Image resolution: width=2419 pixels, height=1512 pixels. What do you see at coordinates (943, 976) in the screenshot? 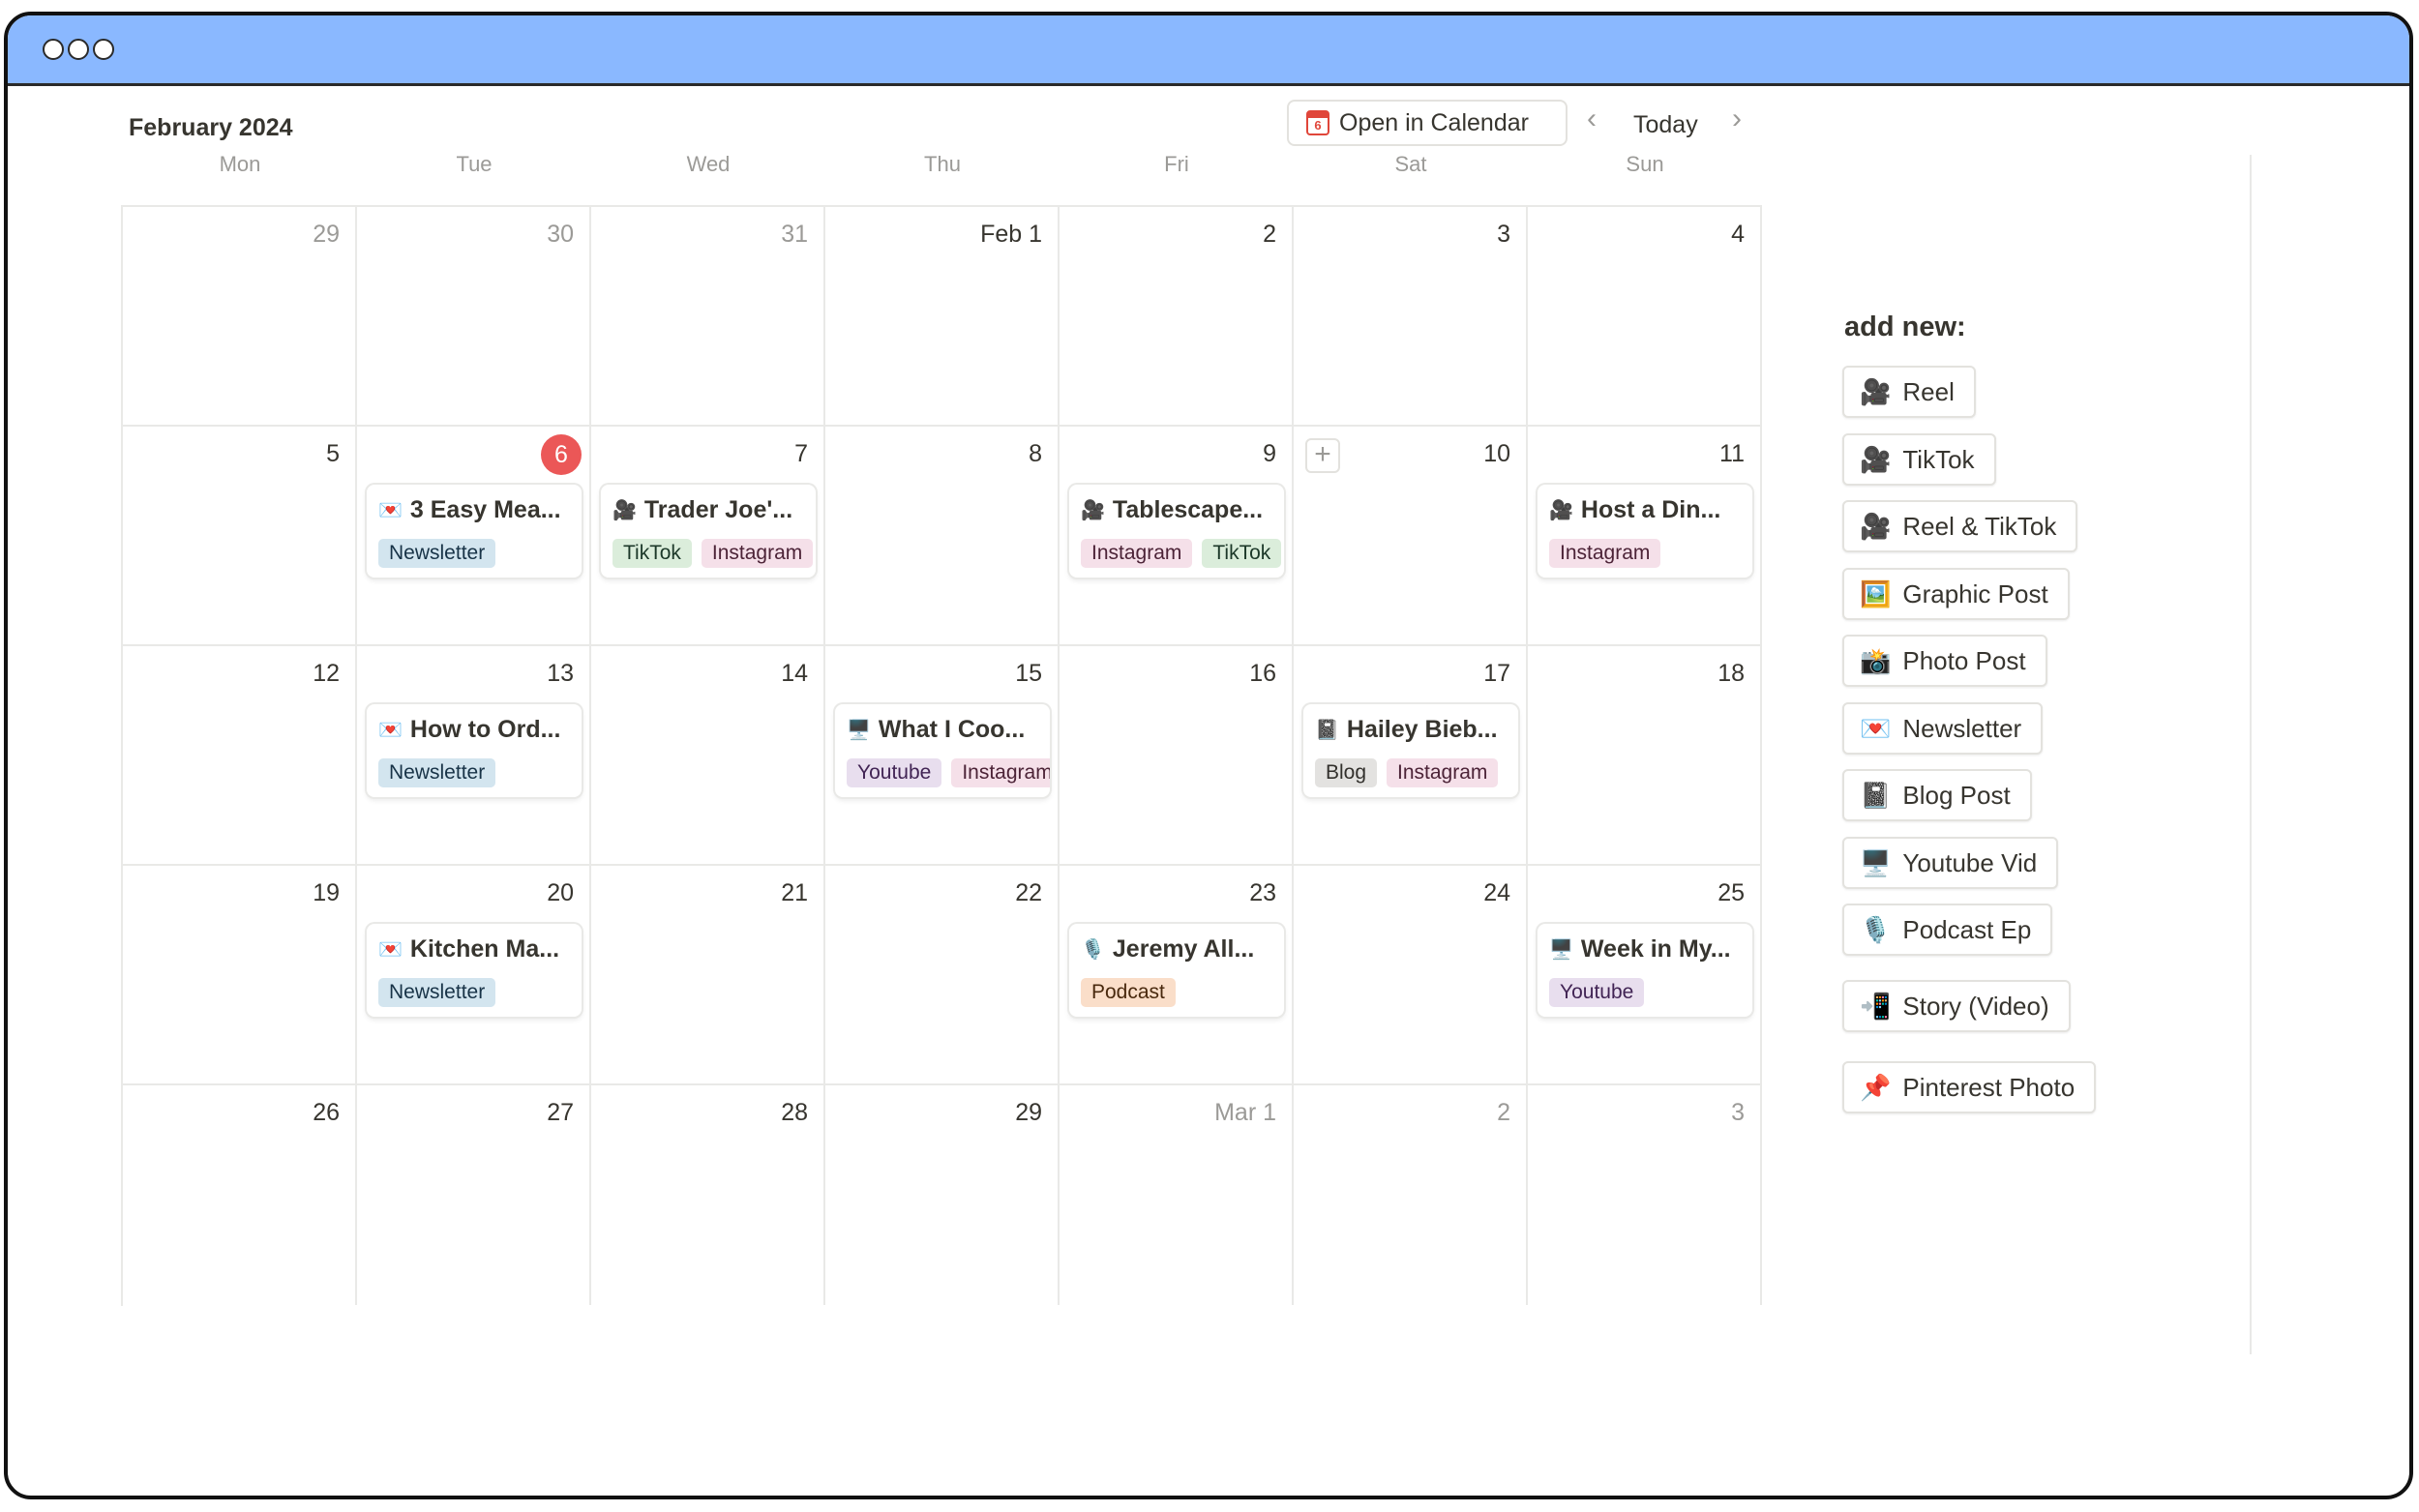
I see `calendar-day-cell: 22` at bounding box center [943, 976].